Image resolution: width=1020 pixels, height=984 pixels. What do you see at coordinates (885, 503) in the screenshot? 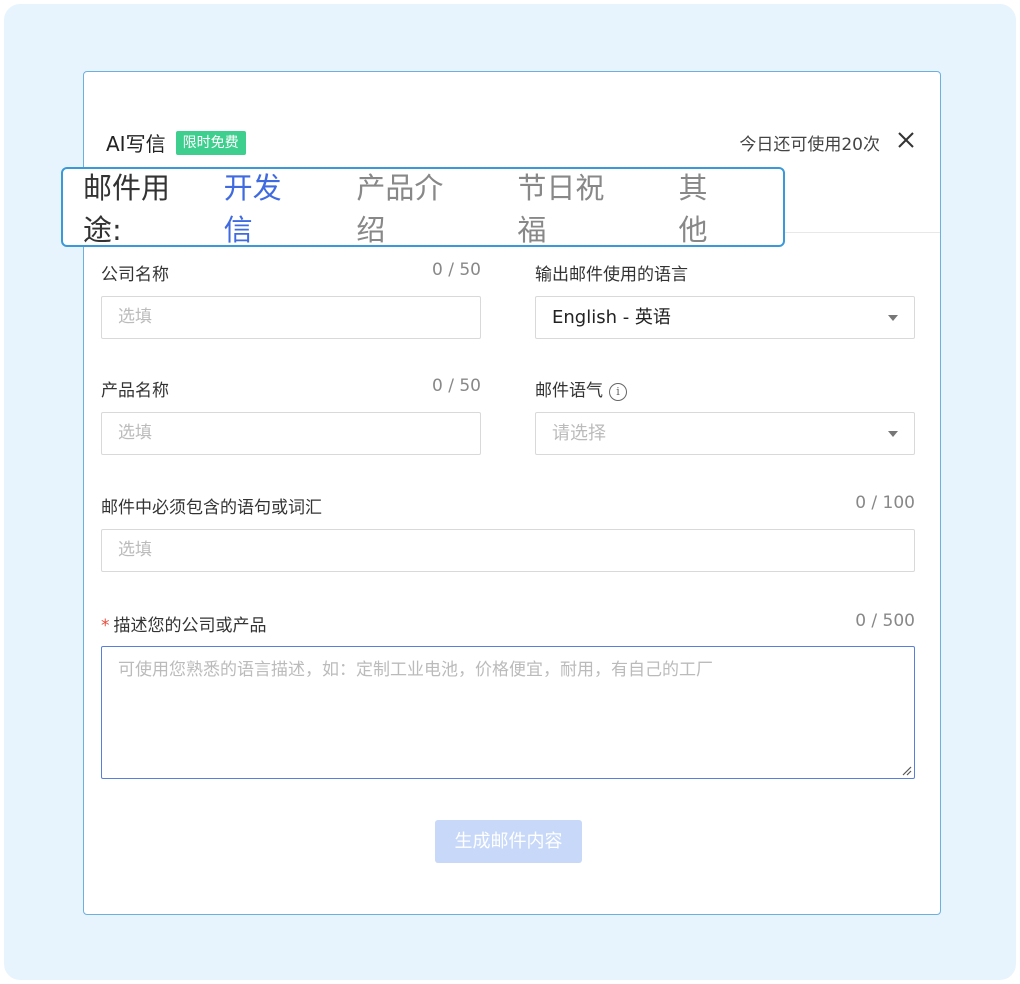
I see `must-include-counter: 0 / 100` at bounding box center [885, 503].